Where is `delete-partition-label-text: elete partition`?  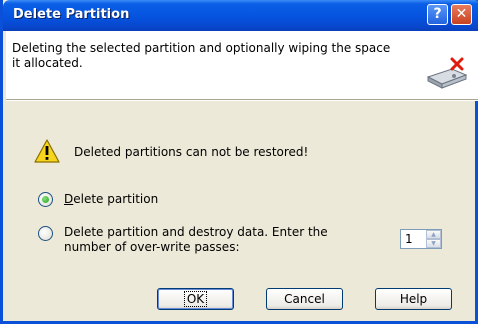
delete-partition-label-text: elete partition is located at coordinates (116, 199).